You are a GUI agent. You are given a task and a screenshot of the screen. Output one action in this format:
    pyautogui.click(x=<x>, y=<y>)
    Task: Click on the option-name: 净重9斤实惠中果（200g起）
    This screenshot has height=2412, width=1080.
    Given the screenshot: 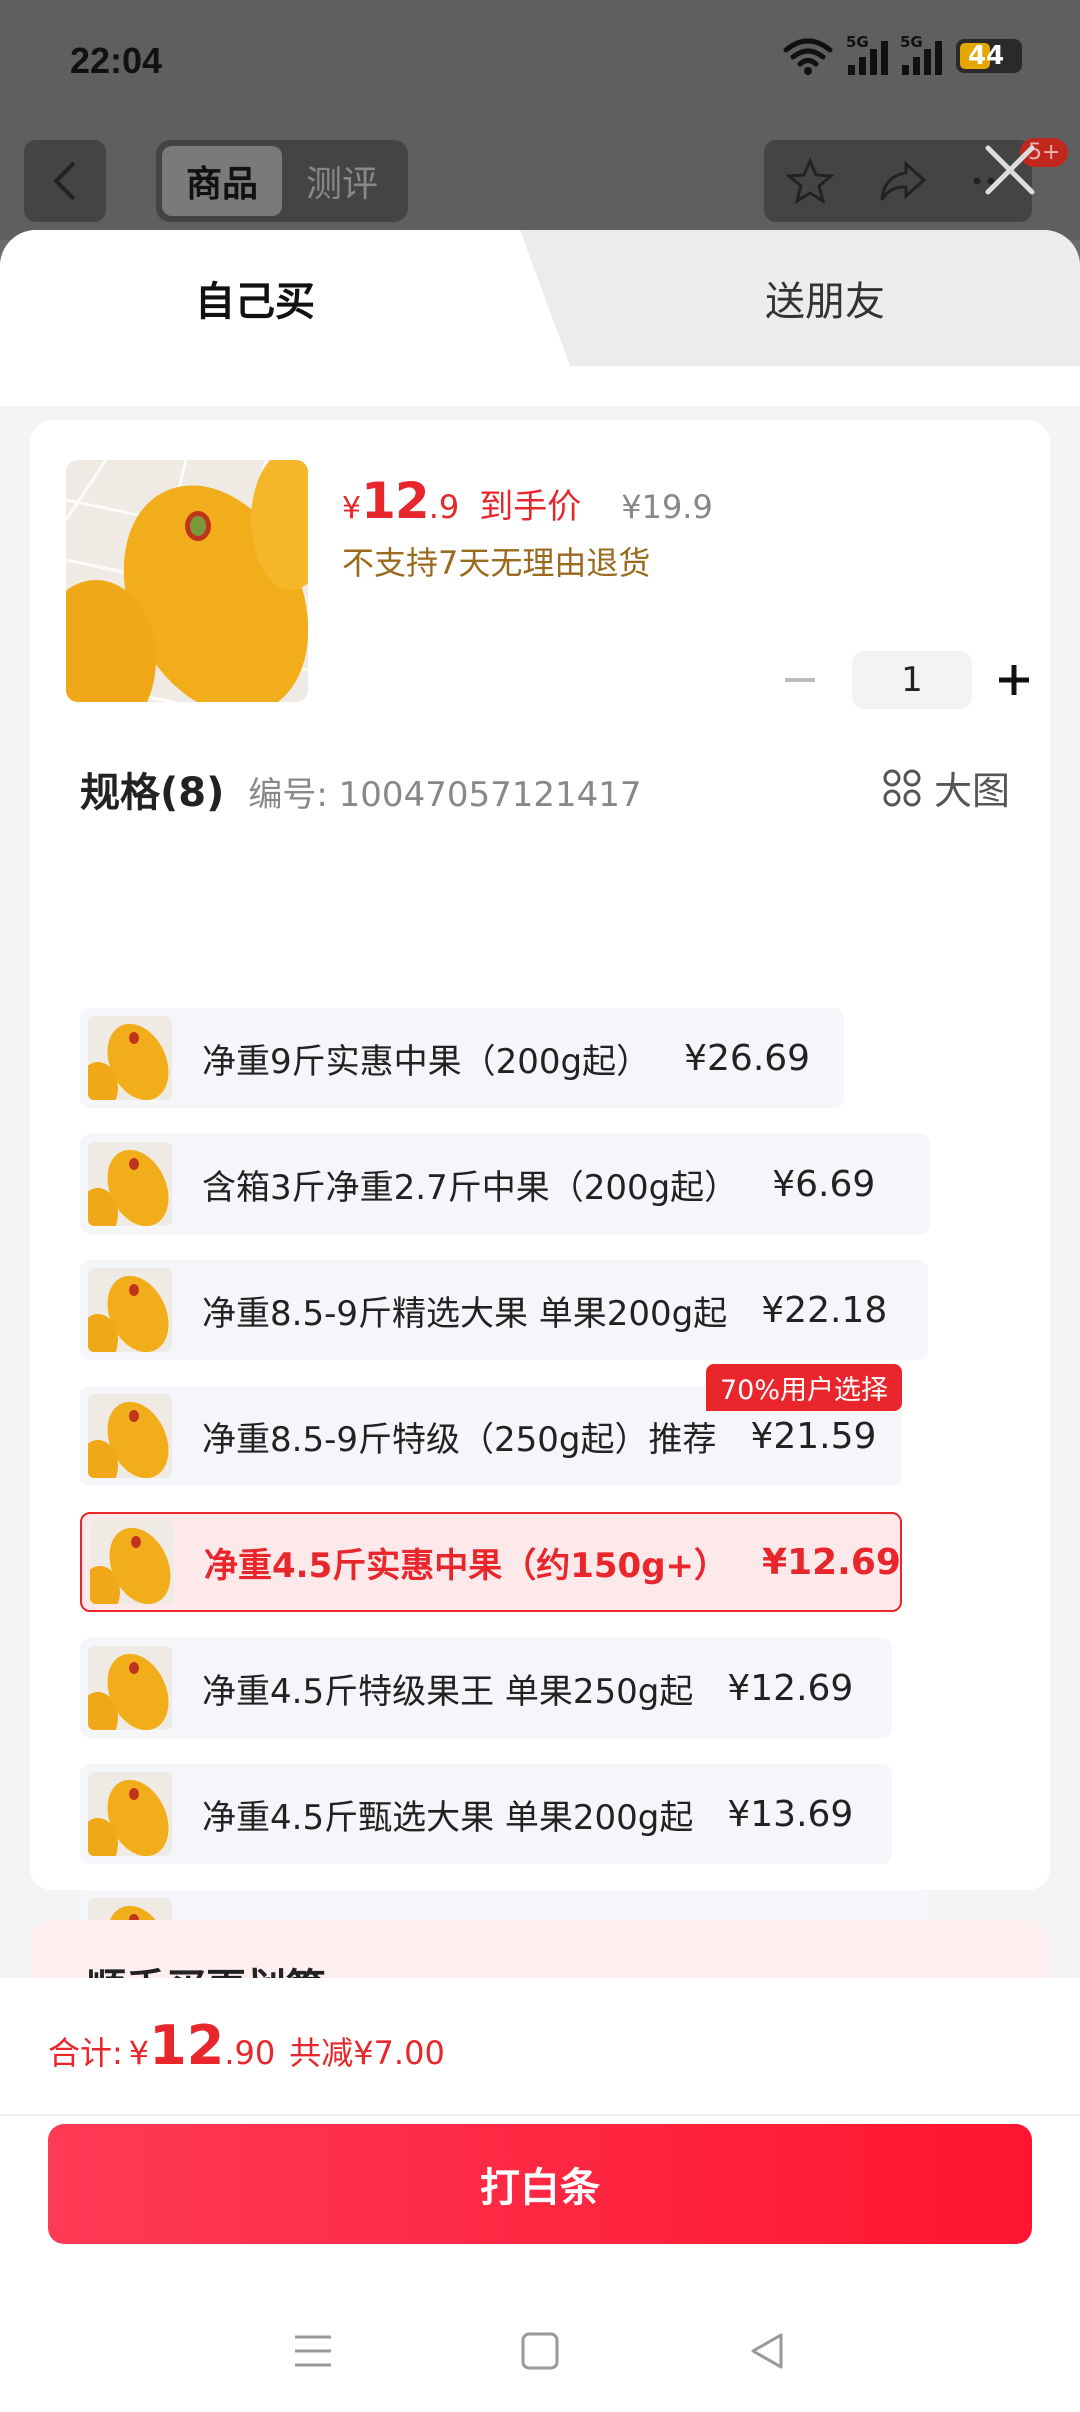 What is the action you would take?
    pyautogui.click(x=426, y=1061)
    